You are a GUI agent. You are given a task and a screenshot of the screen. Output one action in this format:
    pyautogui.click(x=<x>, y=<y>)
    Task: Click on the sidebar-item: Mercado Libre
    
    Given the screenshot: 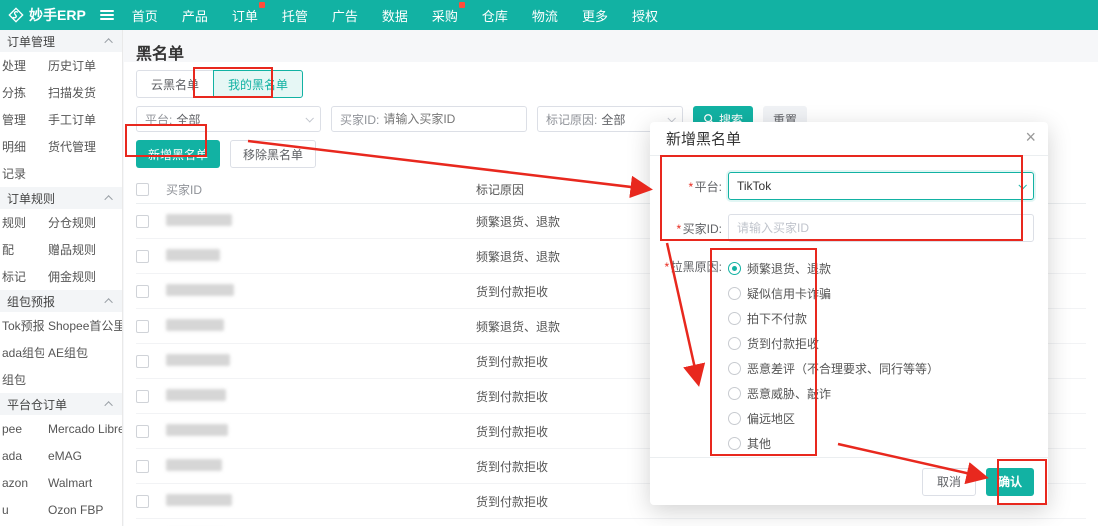 What is the action you would take?
    pyautogui.click(x=83, y=429)
    